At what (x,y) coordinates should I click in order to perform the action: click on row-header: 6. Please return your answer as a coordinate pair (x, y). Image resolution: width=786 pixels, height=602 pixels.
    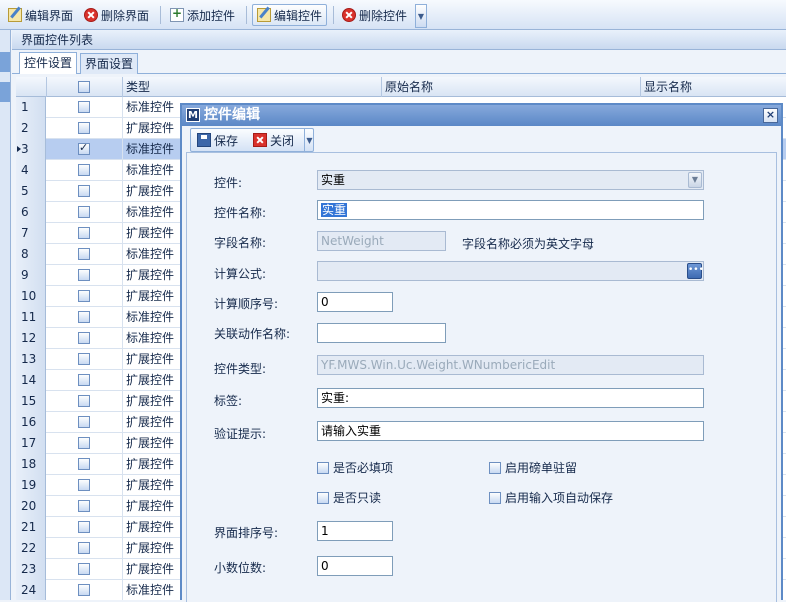
    Looking at the image, I should click on (31, 212).